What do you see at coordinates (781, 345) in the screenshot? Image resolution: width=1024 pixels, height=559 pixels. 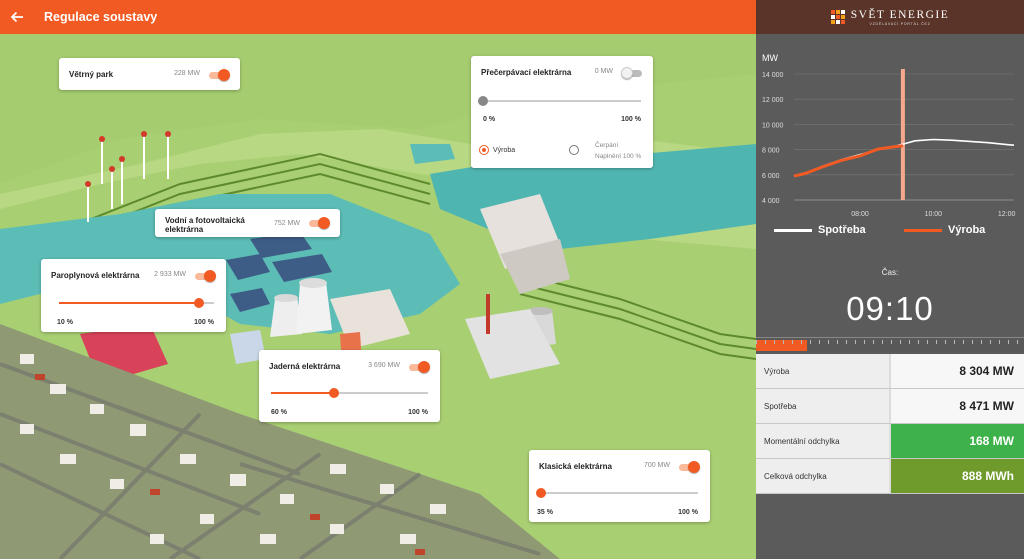 I see `time-progress-fill` at bounding box center [781, 345].